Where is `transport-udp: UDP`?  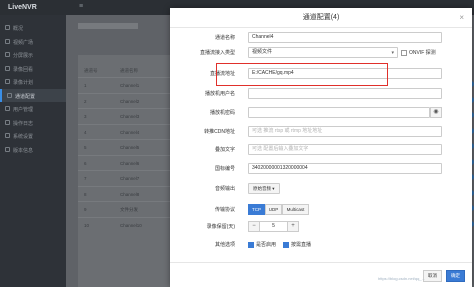 transport-udp: UDP is located at coordinates (273, 209).